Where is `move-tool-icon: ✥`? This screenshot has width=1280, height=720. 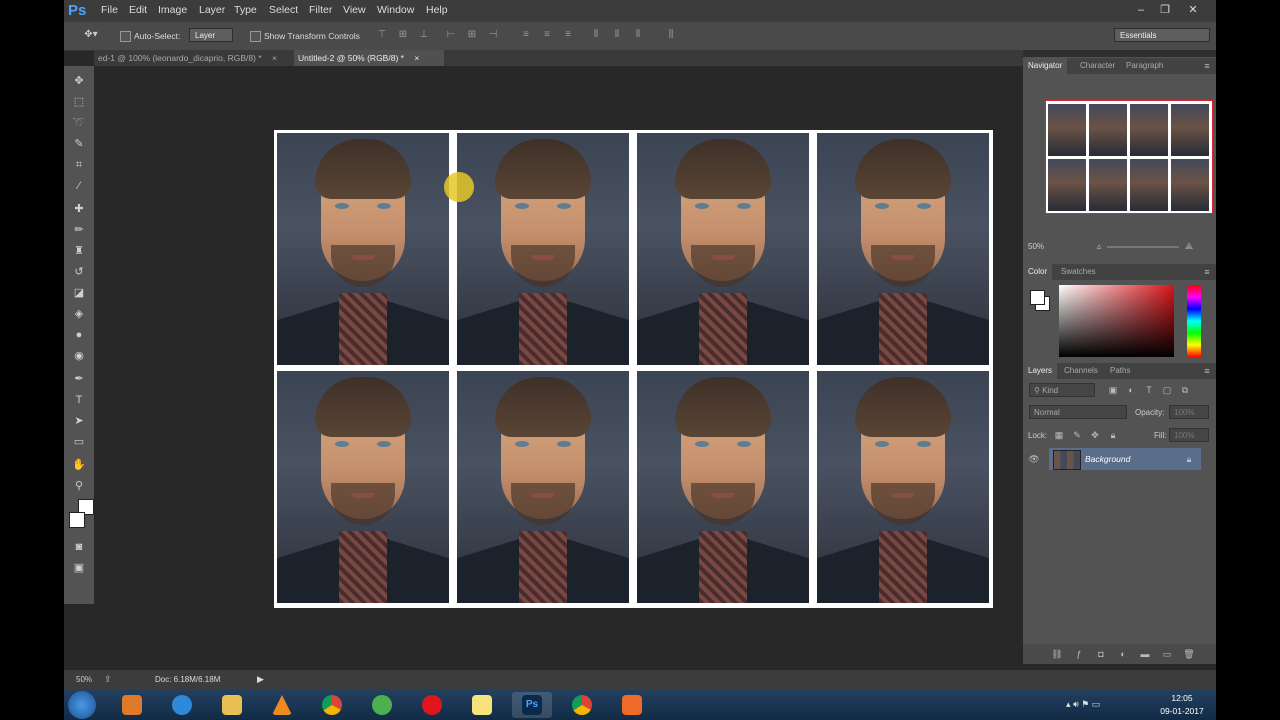 move-tool-icon: ✥ is located at coordinates (79, 81).